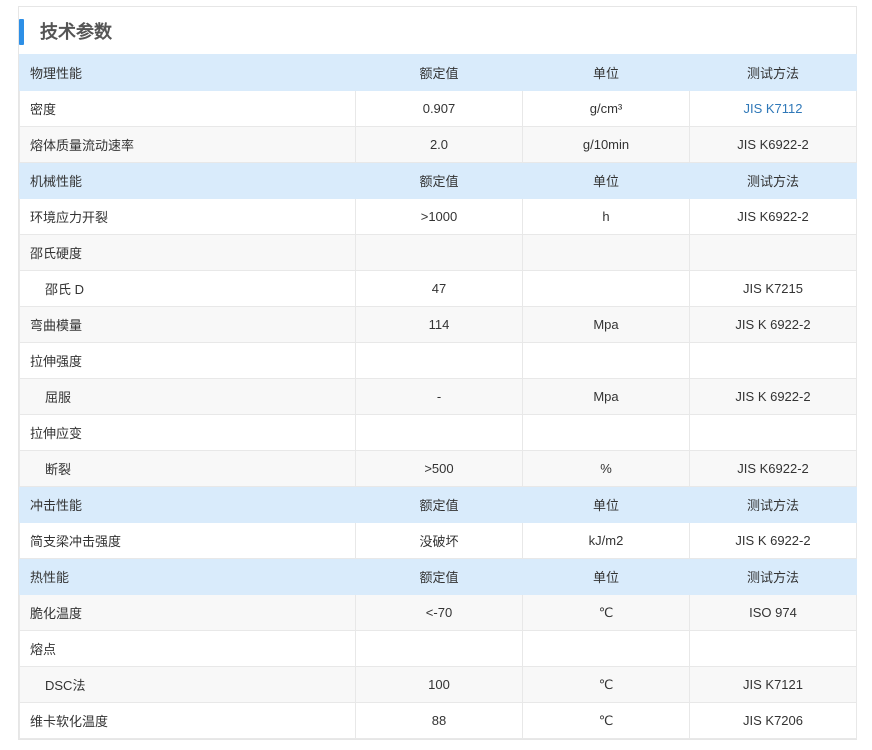  I want to click on unit-cell: h, so click(606, 216).